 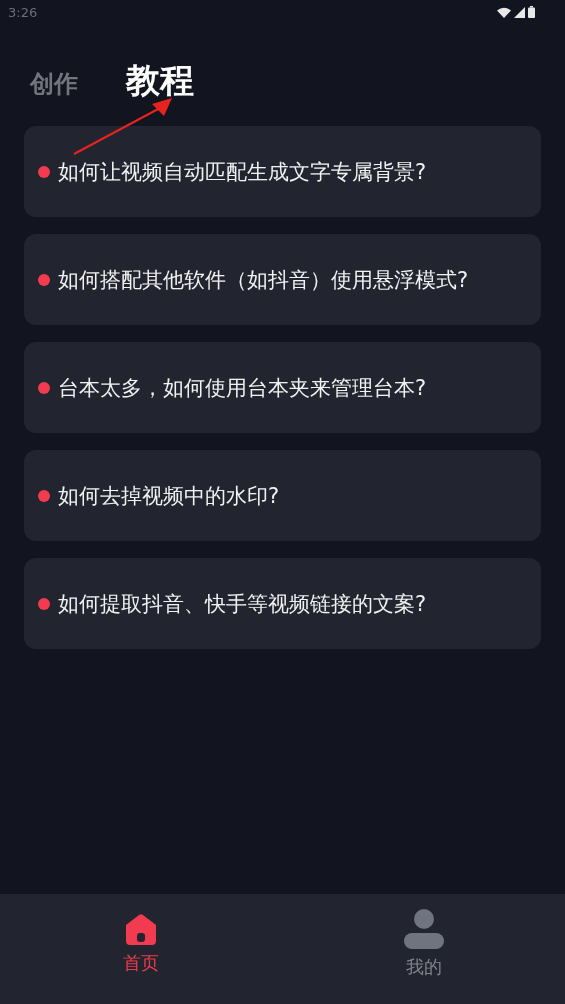 What do you see at coordinates (141, 949) in the screenshot?
I see `nav-item: 首页` at bounding box center [141, 949].